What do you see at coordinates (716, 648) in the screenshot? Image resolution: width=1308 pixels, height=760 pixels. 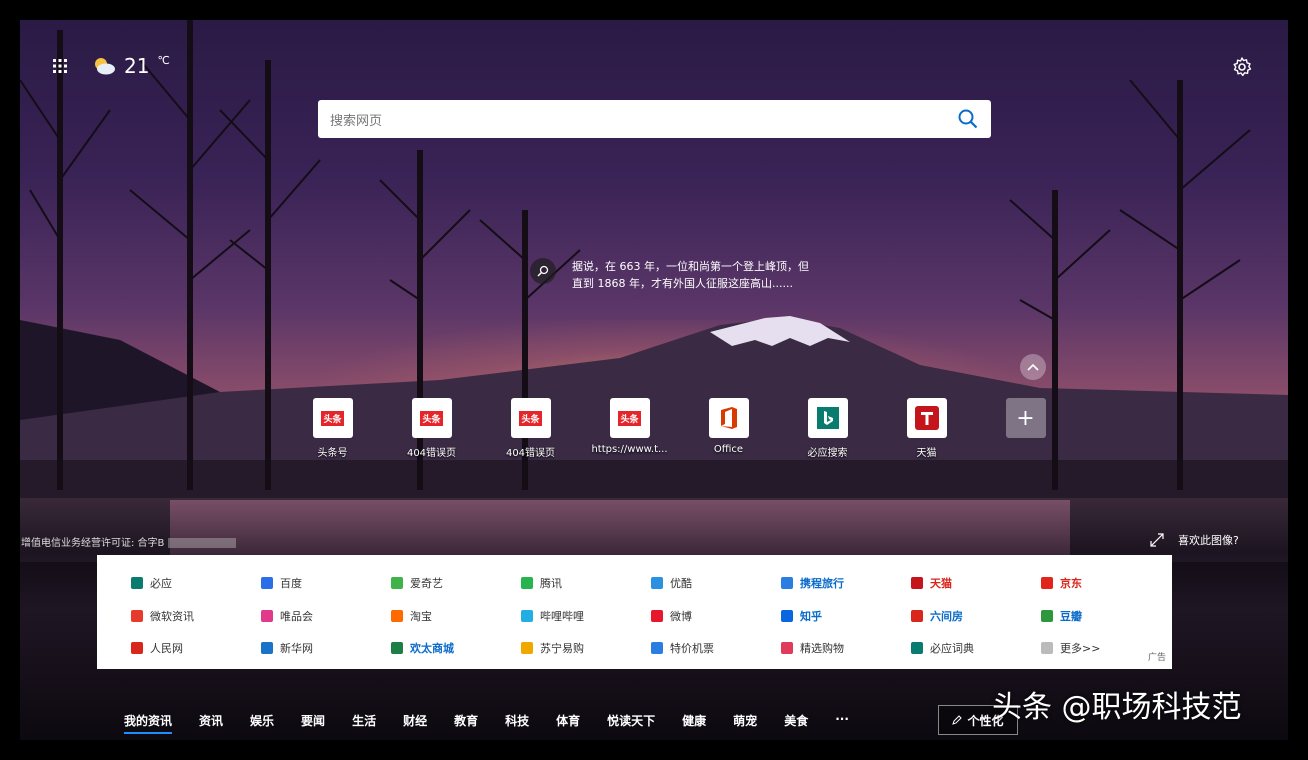 I see `site-link: 特价机票` at bounding box center [716, 648].